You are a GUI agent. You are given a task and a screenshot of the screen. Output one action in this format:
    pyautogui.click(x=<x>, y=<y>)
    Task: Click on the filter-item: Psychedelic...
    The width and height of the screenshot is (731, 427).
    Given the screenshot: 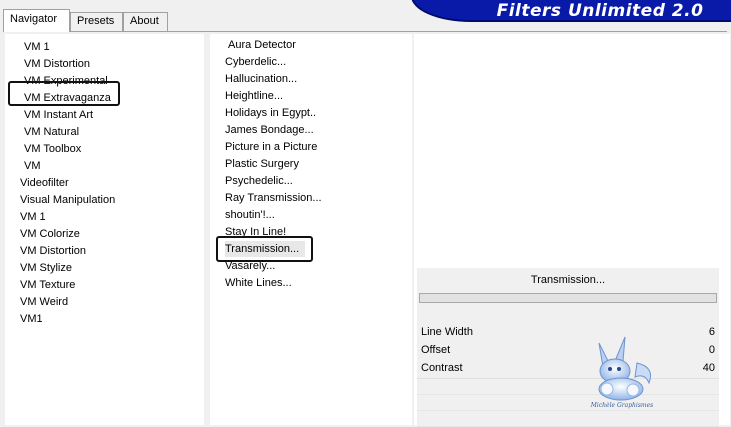 What is the action you would take?
    pyautogui.click(x=259, y=181)
    